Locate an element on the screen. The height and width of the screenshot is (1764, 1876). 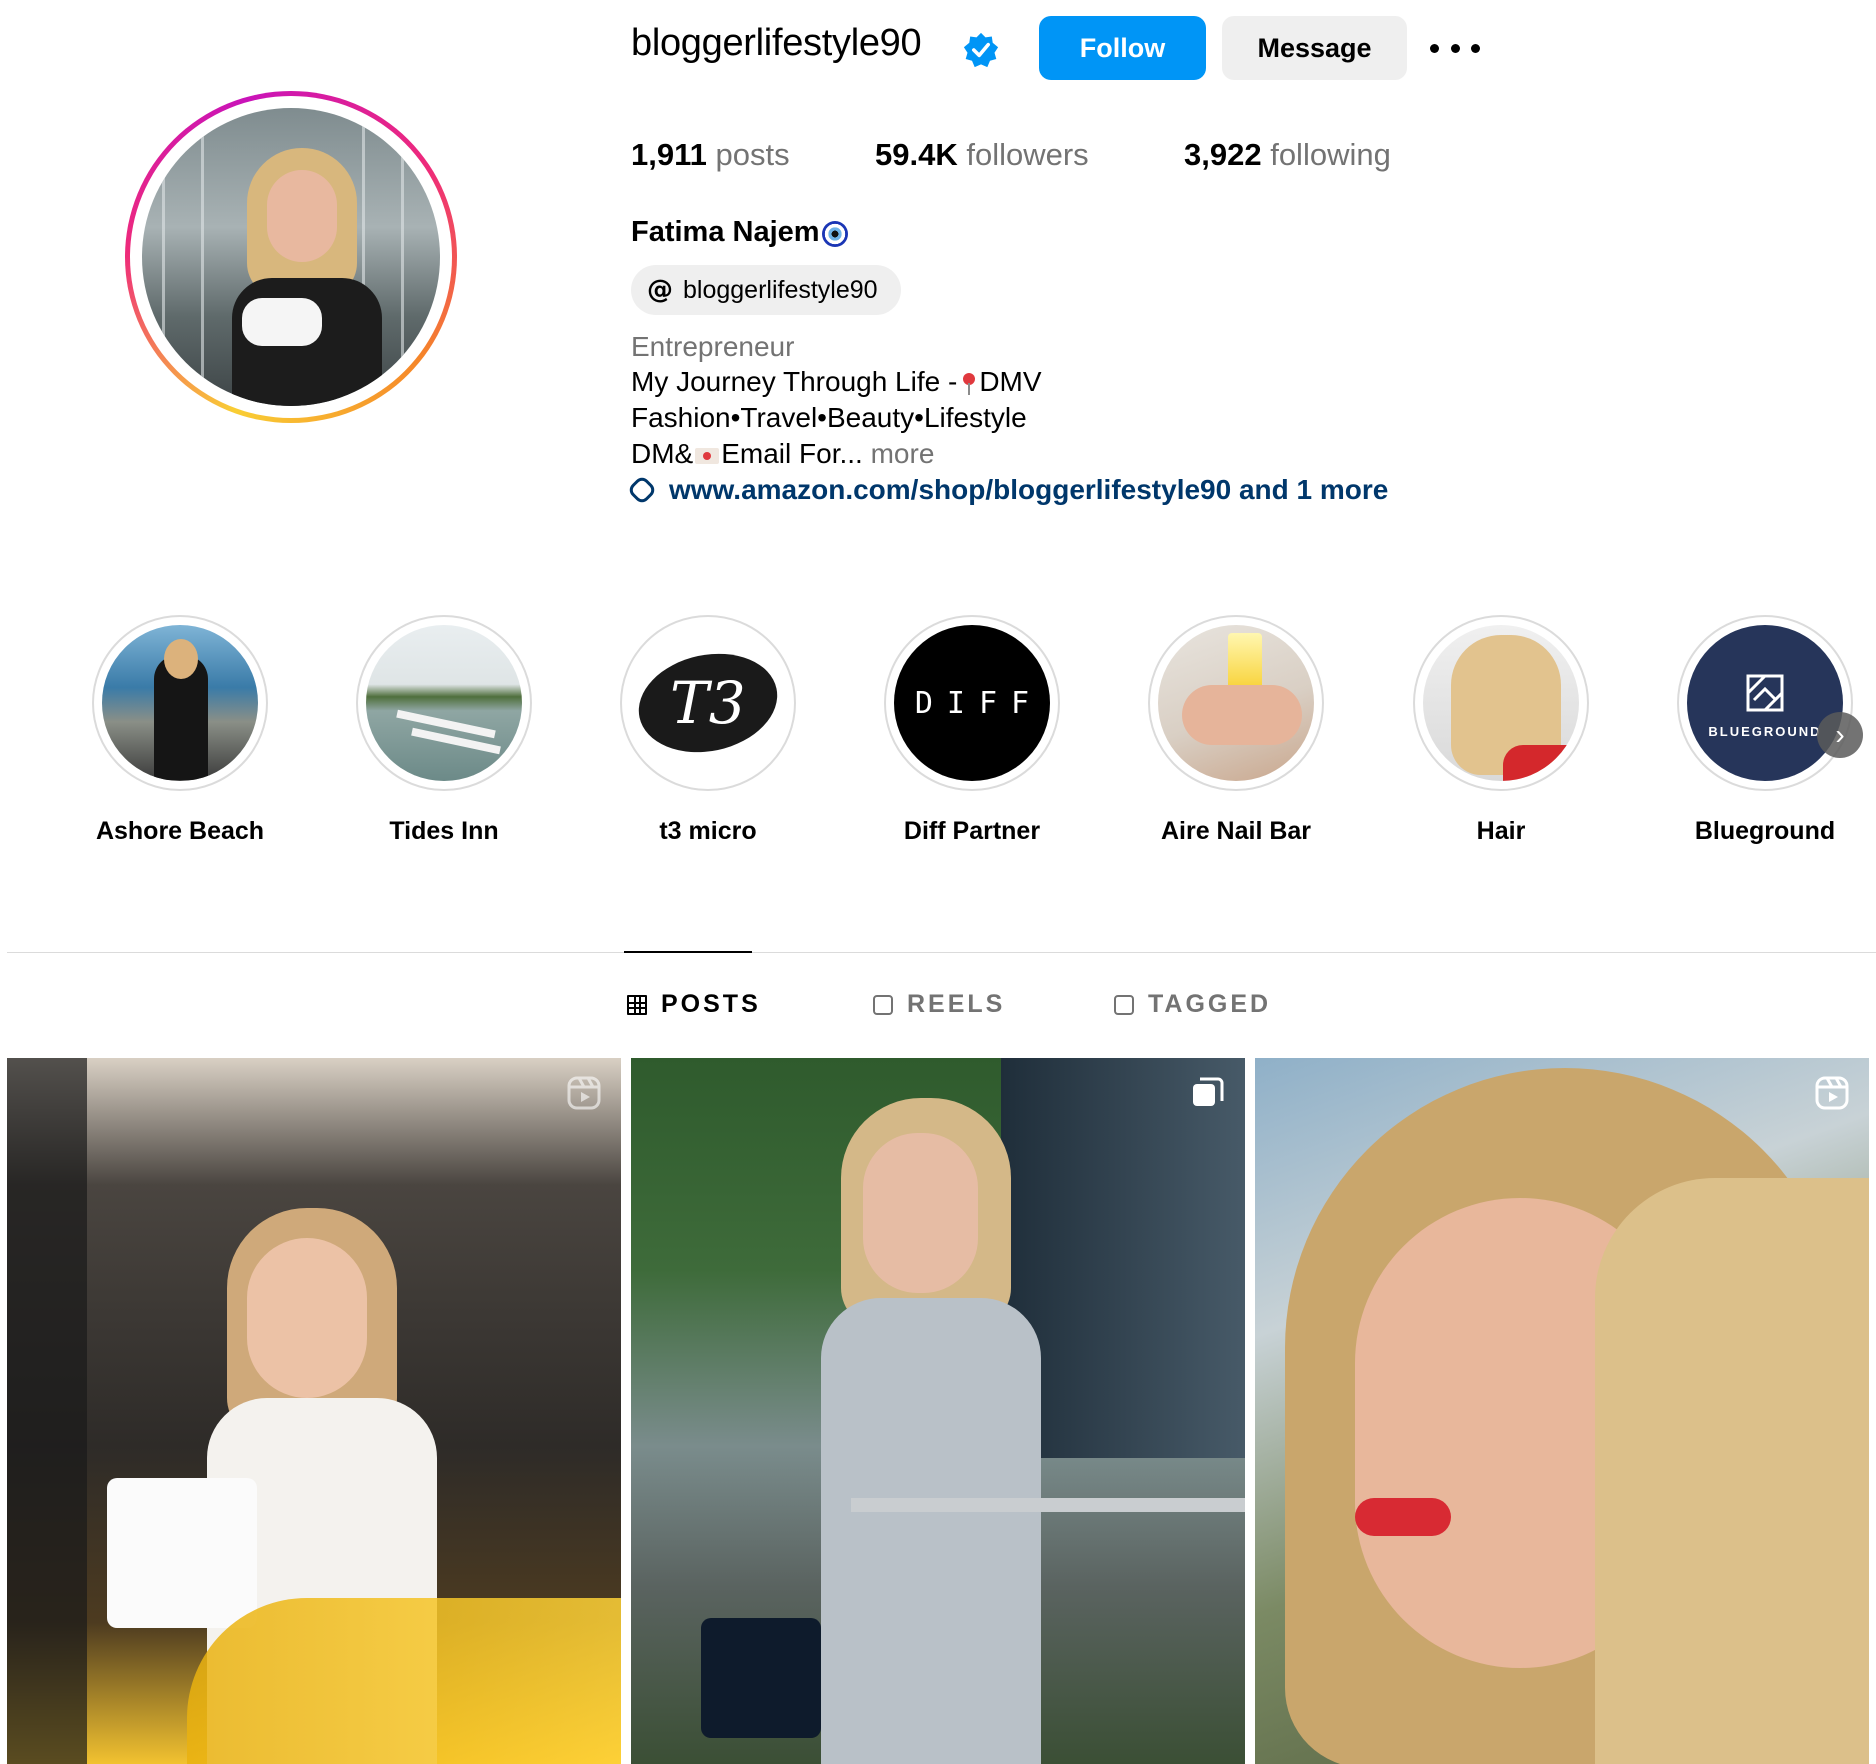
nazar-eye-icon is located at coordinates (835, 234).